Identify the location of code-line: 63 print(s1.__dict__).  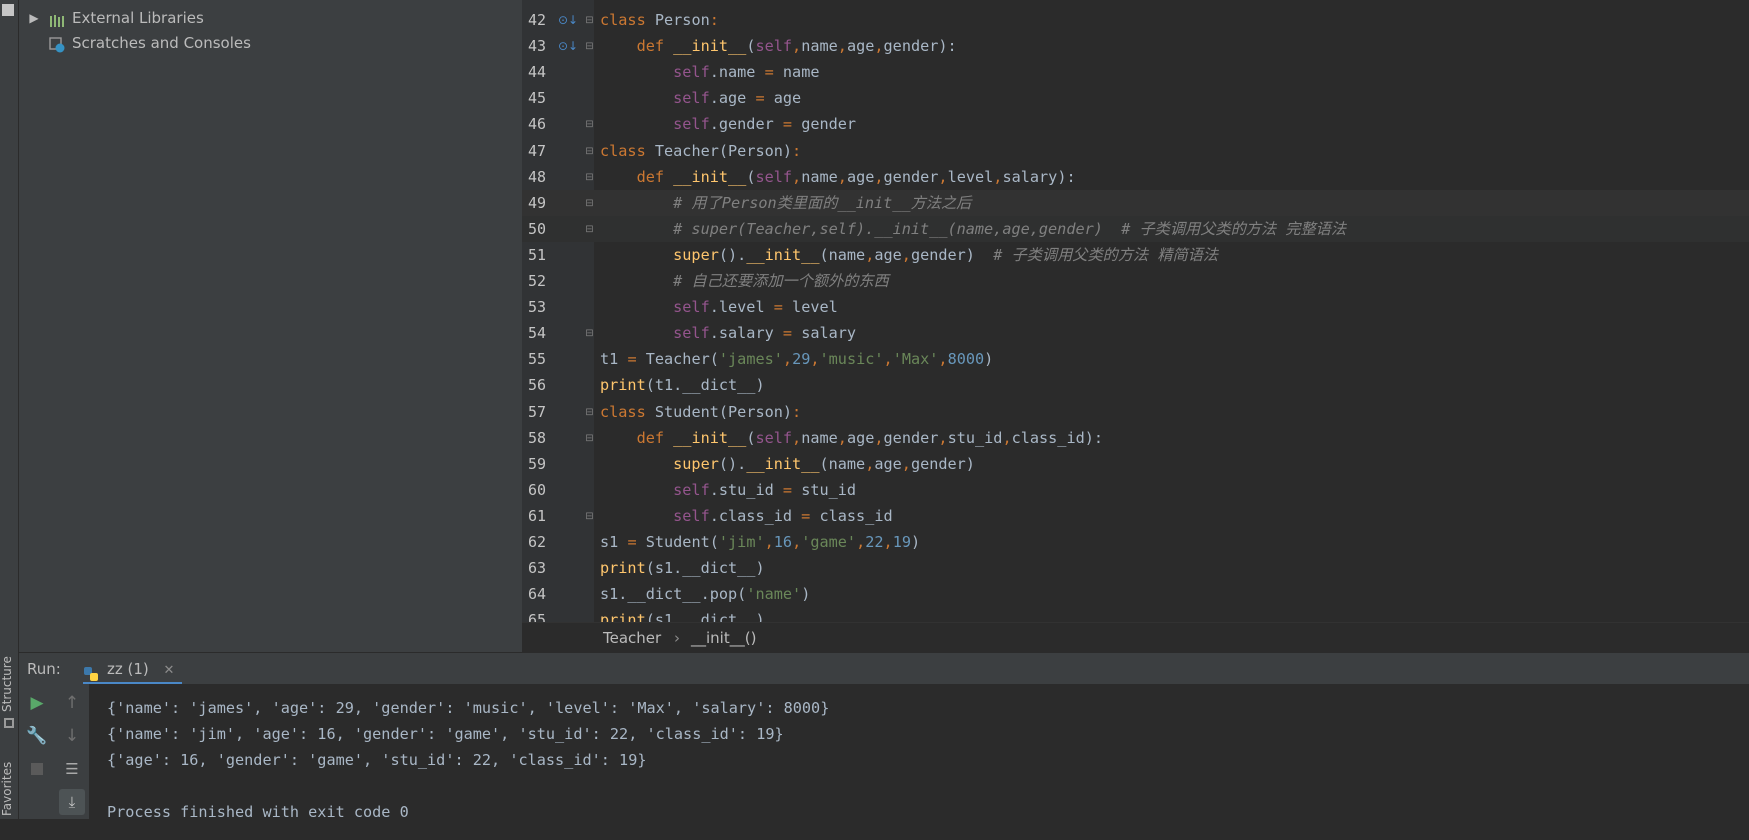
(1135, 568).